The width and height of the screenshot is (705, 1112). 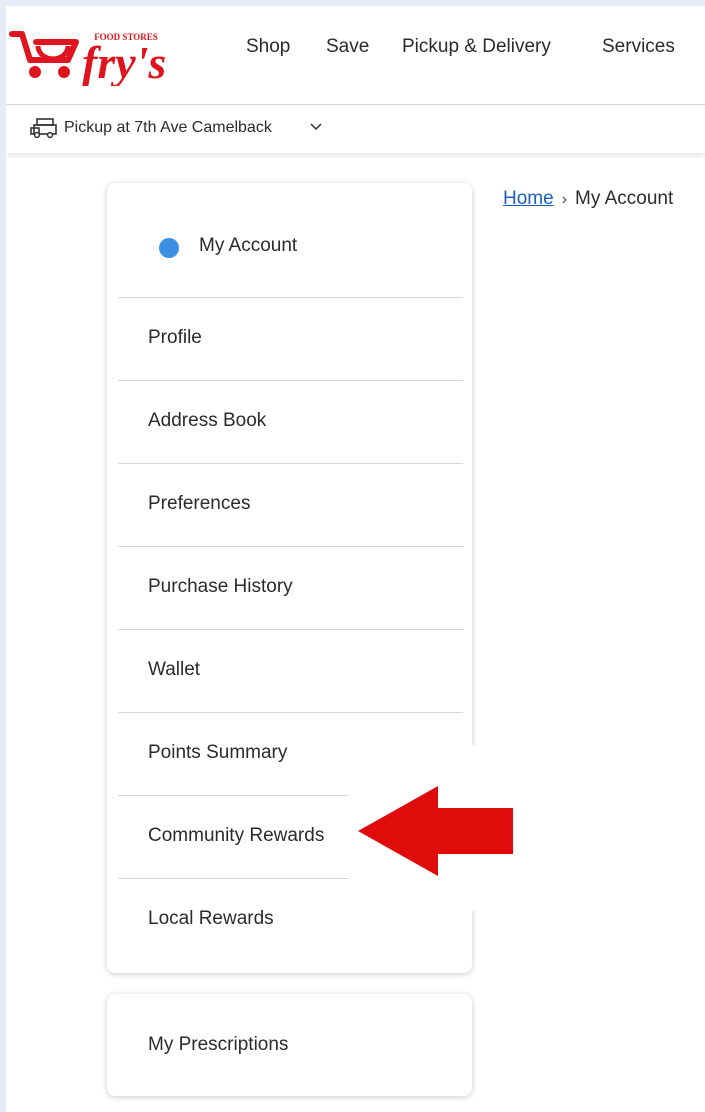 I want to click on account-menu-title: My Account, so click(x=248, y=245).